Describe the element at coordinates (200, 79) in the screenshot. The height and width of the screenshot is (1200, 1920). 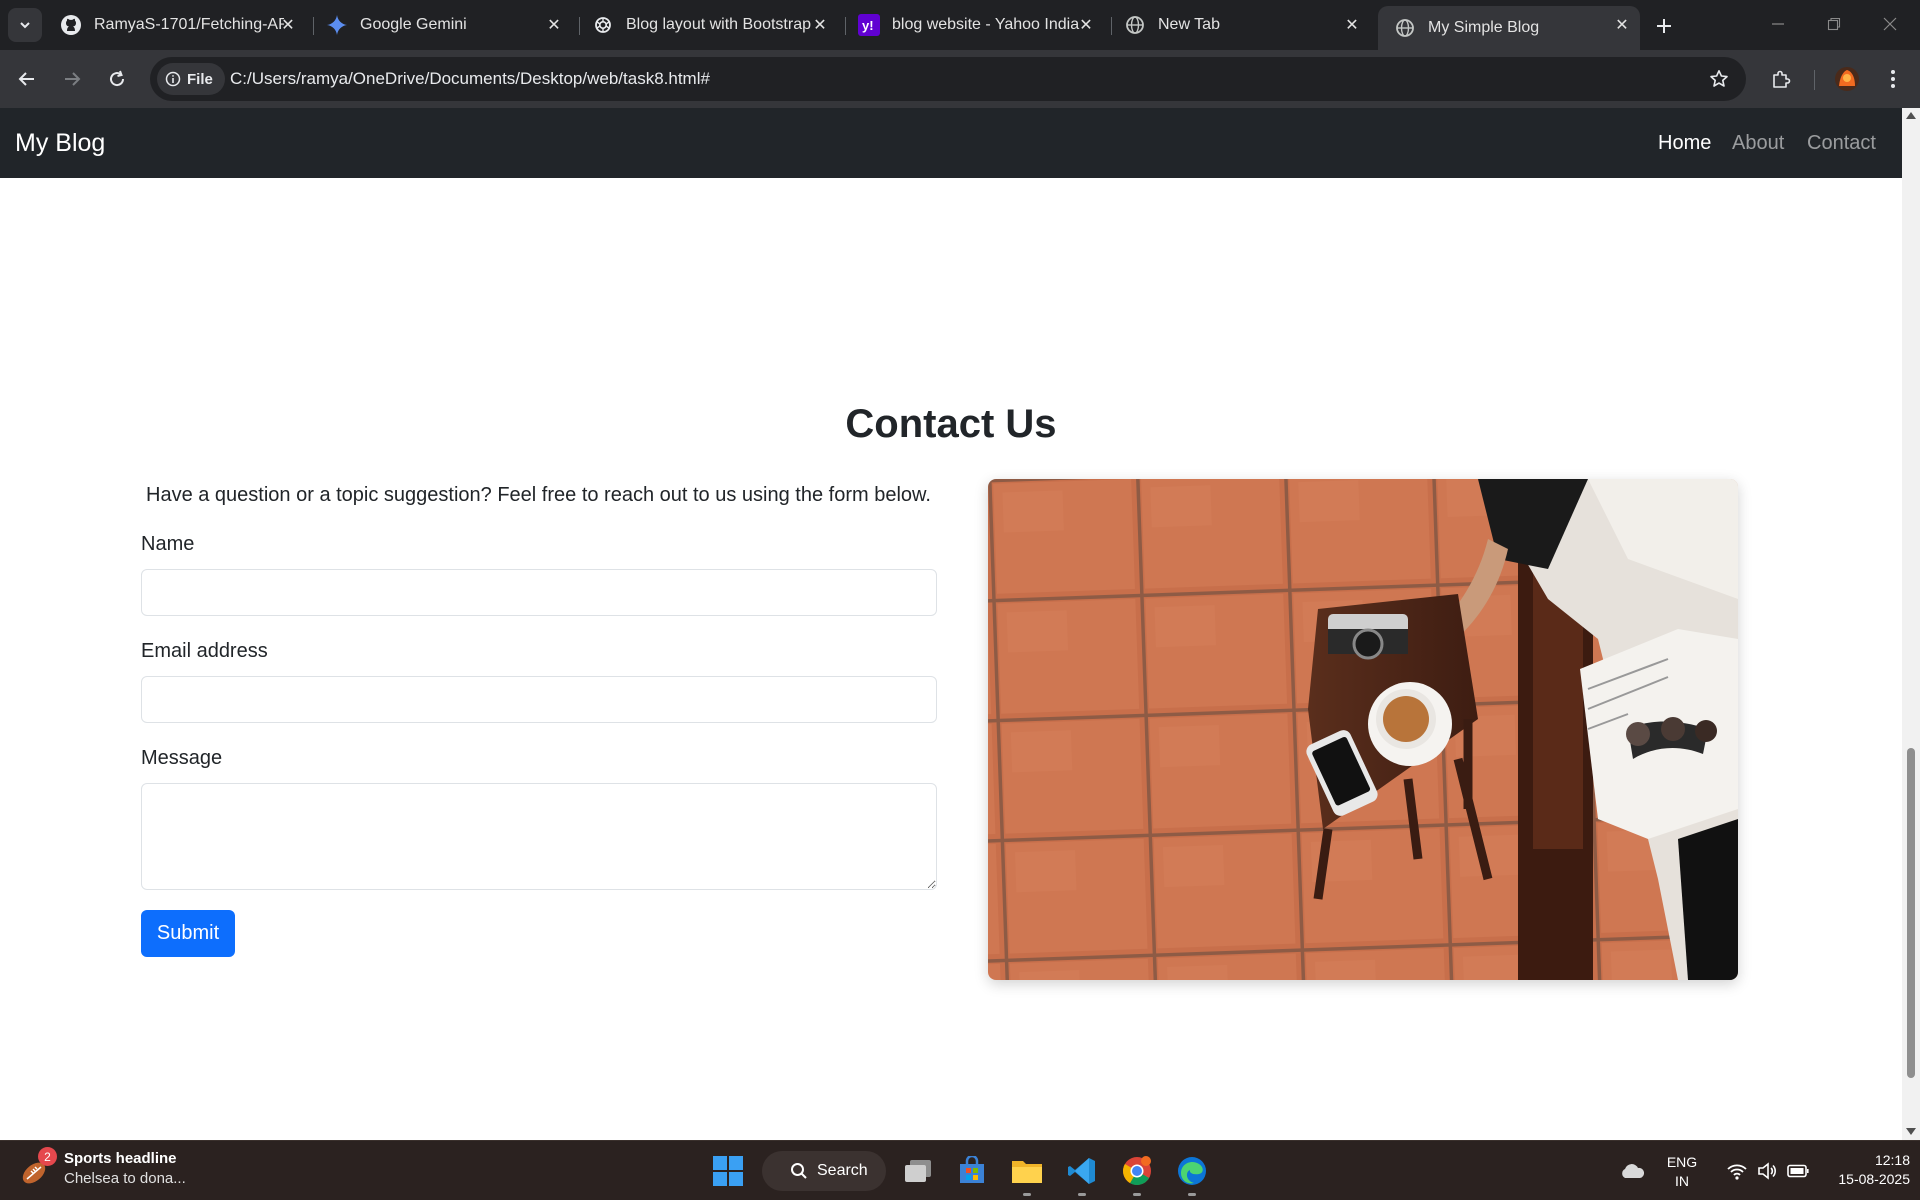
I see `scheme-label: File` at that location.